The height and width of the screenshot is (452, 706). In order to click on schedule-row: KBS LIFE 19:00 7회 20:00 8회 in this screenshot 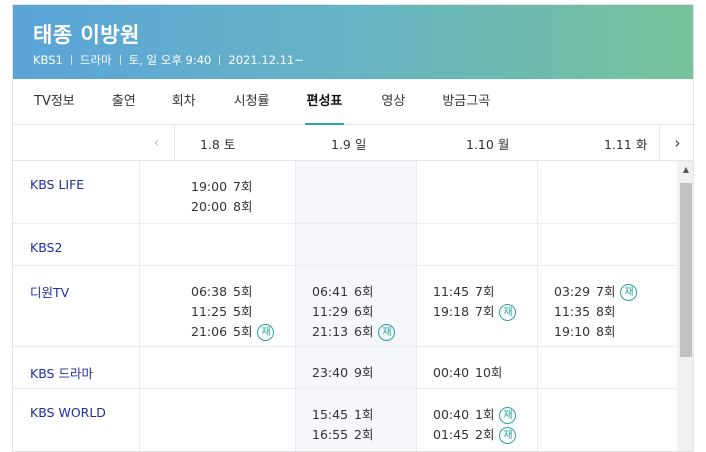, I will do `click(345, 192)`.